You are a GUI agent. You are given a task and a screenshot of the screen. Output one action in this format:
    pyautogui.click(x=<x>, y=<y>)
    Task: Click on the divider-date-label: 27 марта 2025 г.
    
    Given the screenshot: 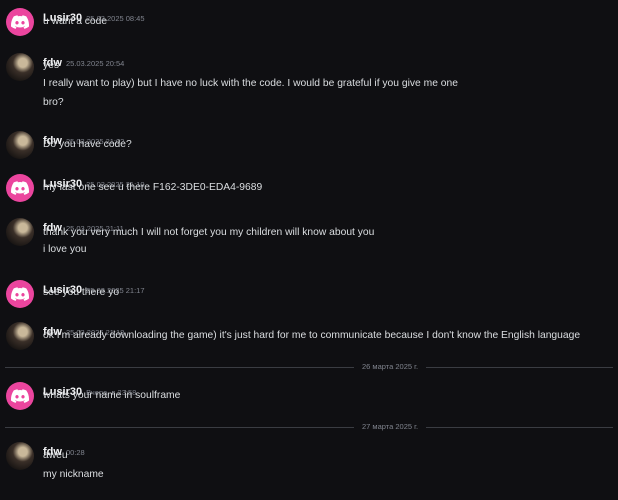 What is the action you would take?
    pyautogui.click(x=390, y=426)
    